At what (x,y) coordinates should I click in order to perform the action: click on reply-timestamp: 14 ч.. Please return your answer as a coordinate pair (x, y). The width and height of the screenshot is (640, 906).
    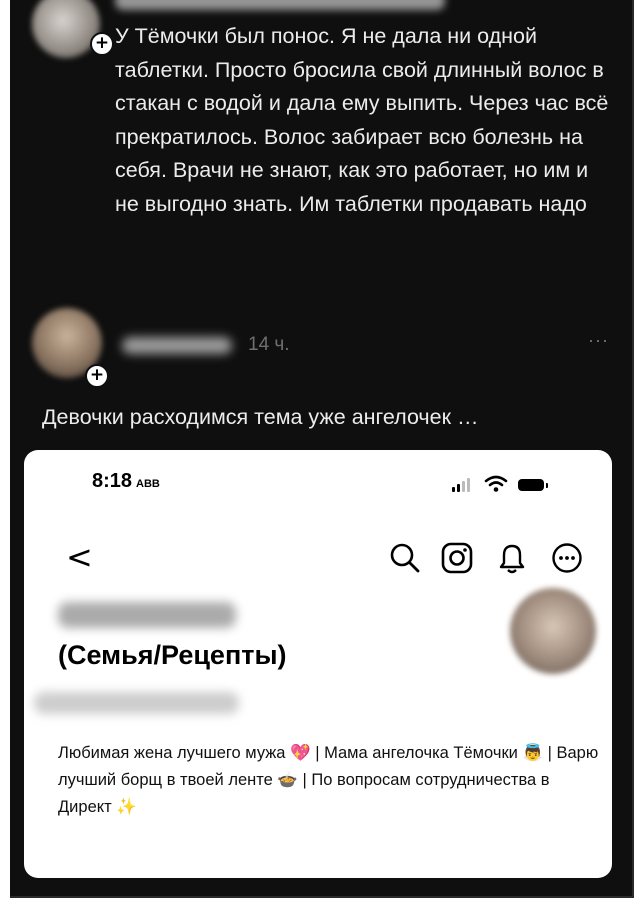
    Looking at the image, I should click on (269, 344).